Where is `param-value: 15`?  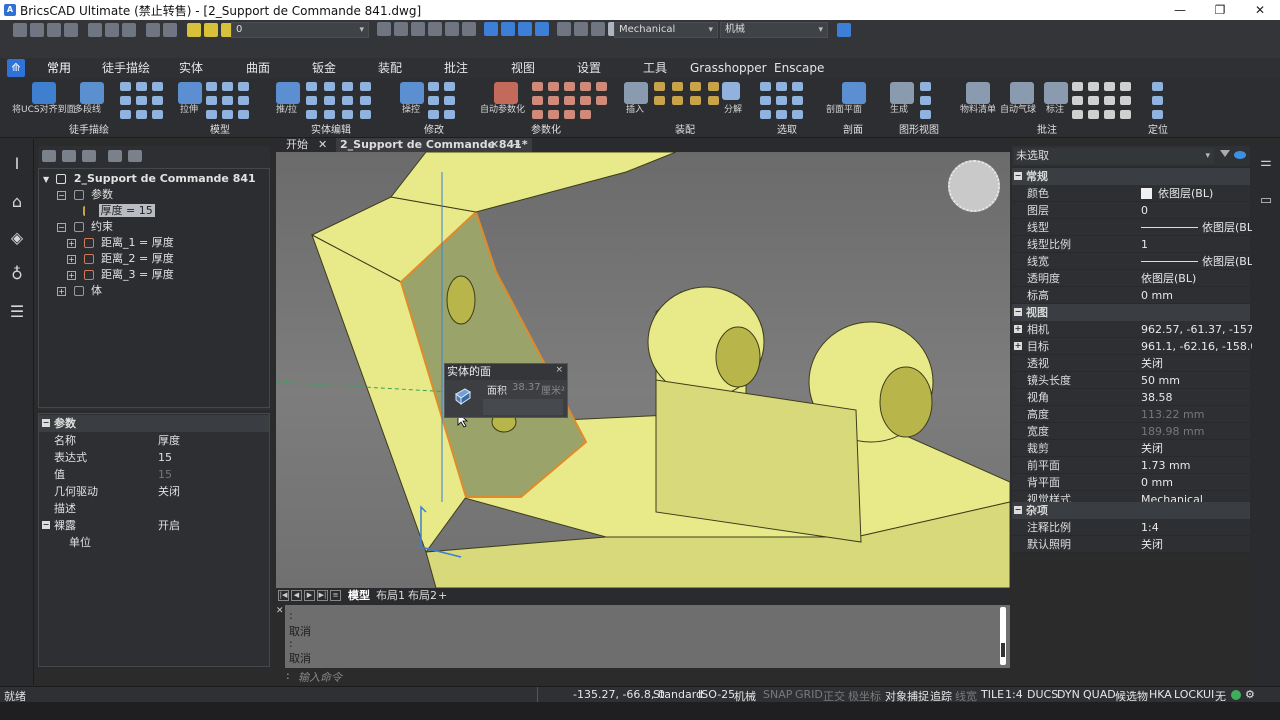 param-value: 15 is located at coordinates (165, 457).